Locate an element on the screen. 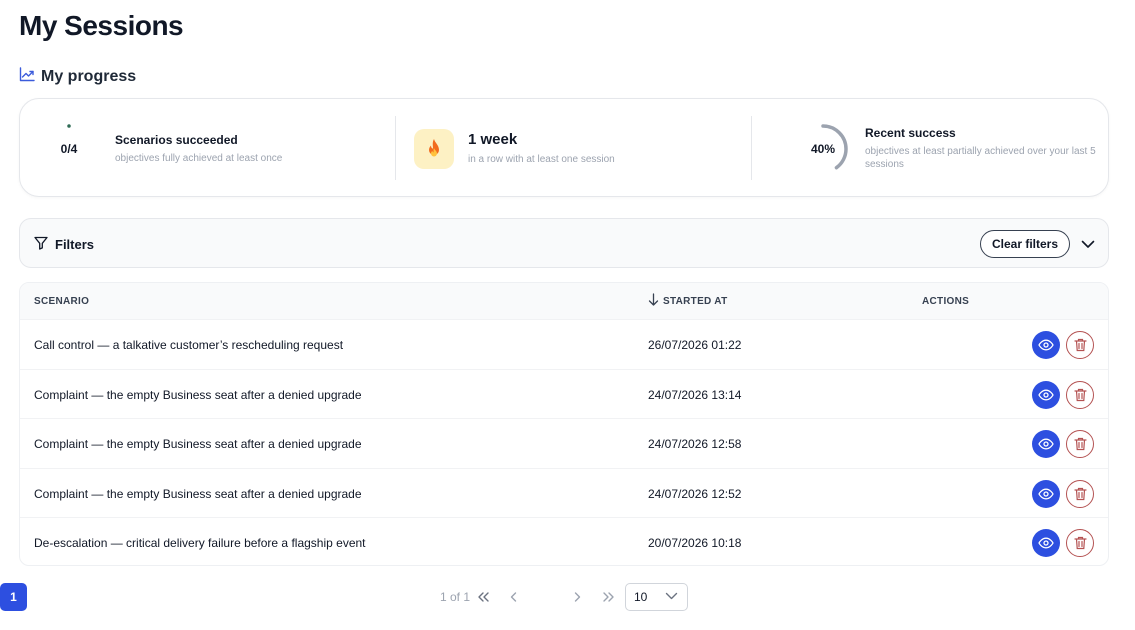  arrow-down-icon is located at coordinates (653, 301).